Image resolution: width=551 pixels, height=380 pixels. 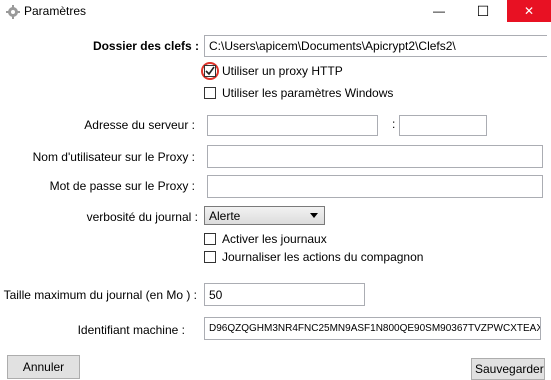 I want to click on close-icon: ✕, so click(x=529, y=11).